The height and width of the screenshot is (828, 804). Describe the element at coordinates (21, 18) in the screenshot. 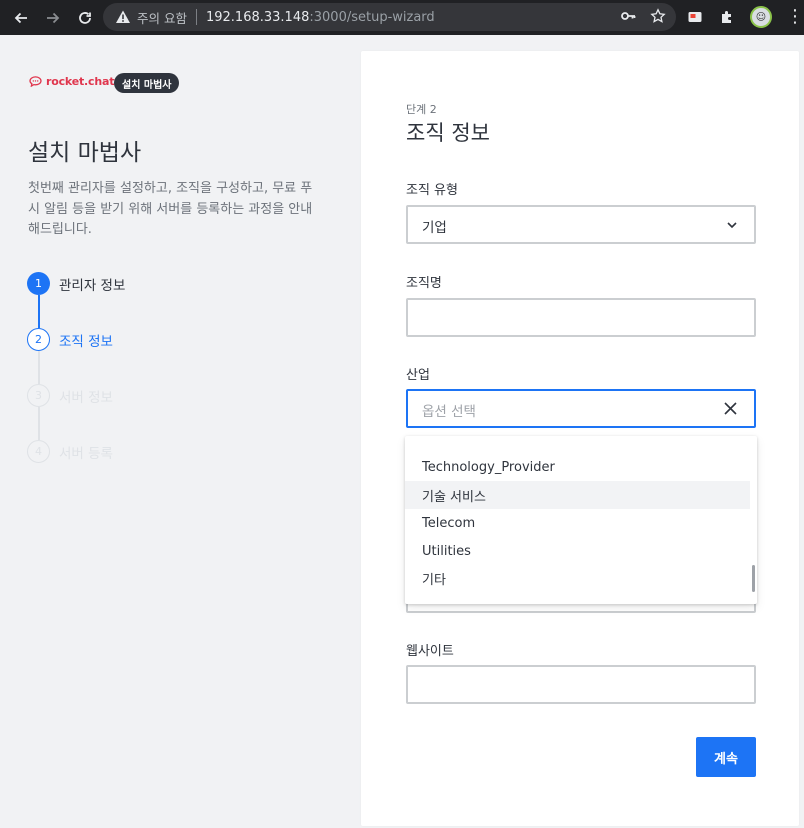

I see `back-icon` at that location.